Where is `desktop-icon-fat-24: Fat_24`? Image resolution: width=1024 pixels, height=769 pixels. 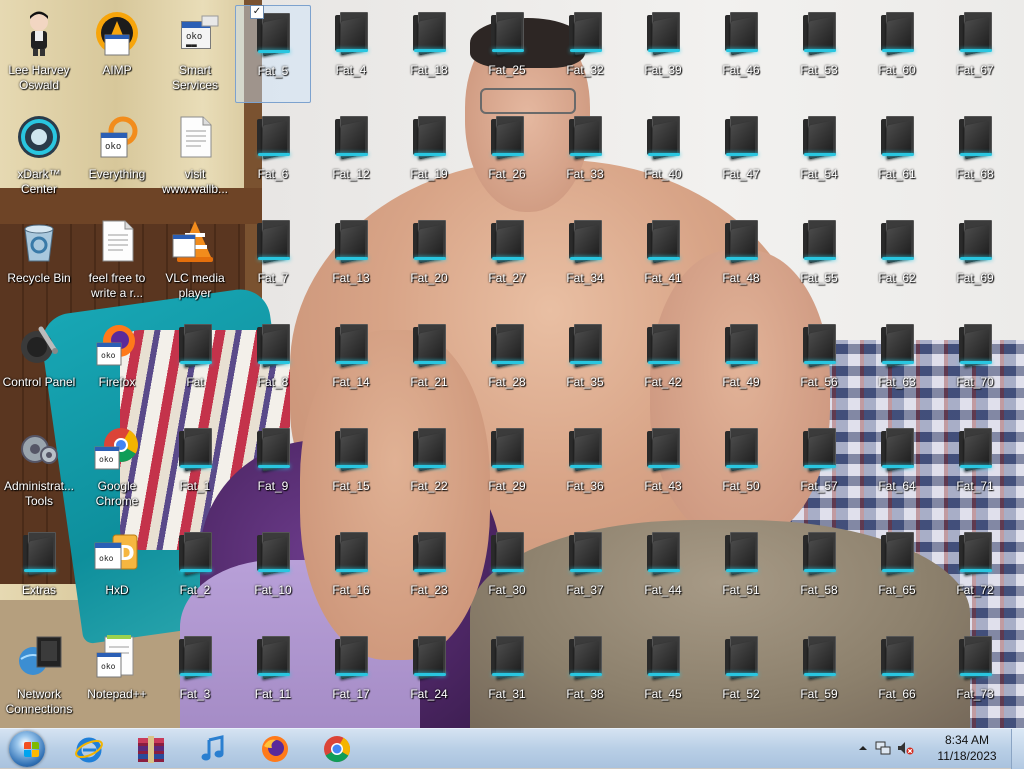 desktop-icon-fat-24: Fat_24 is located at coordinates (429, 678).